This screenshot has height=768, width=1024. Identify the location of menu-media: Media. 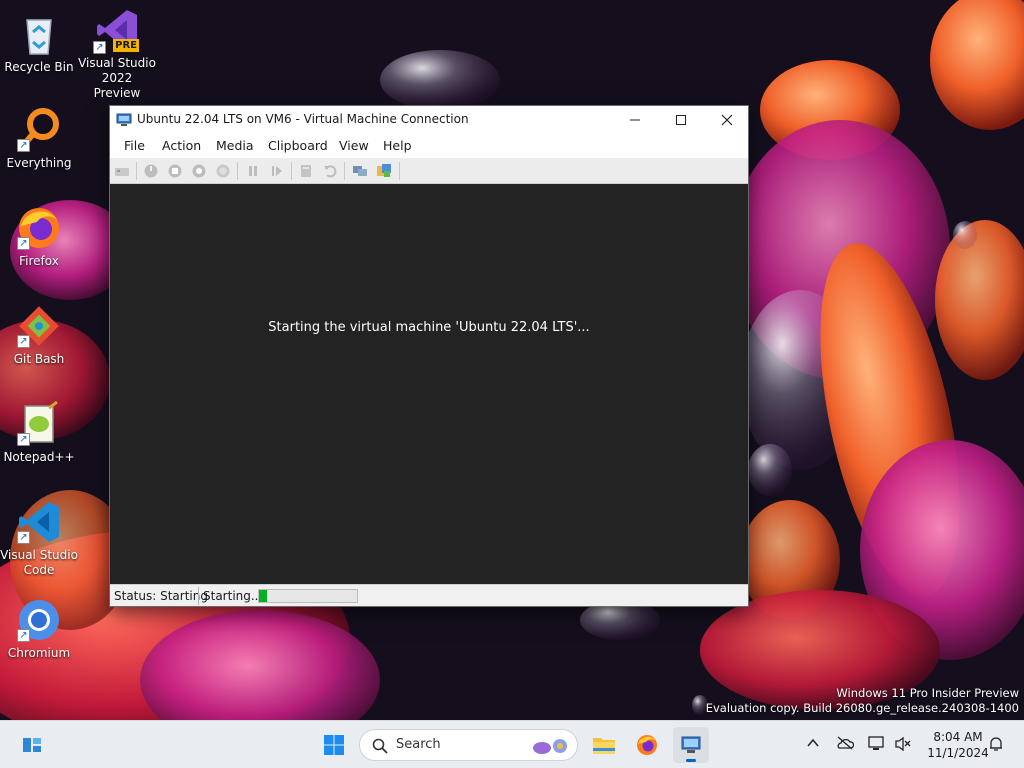
(235, 145).